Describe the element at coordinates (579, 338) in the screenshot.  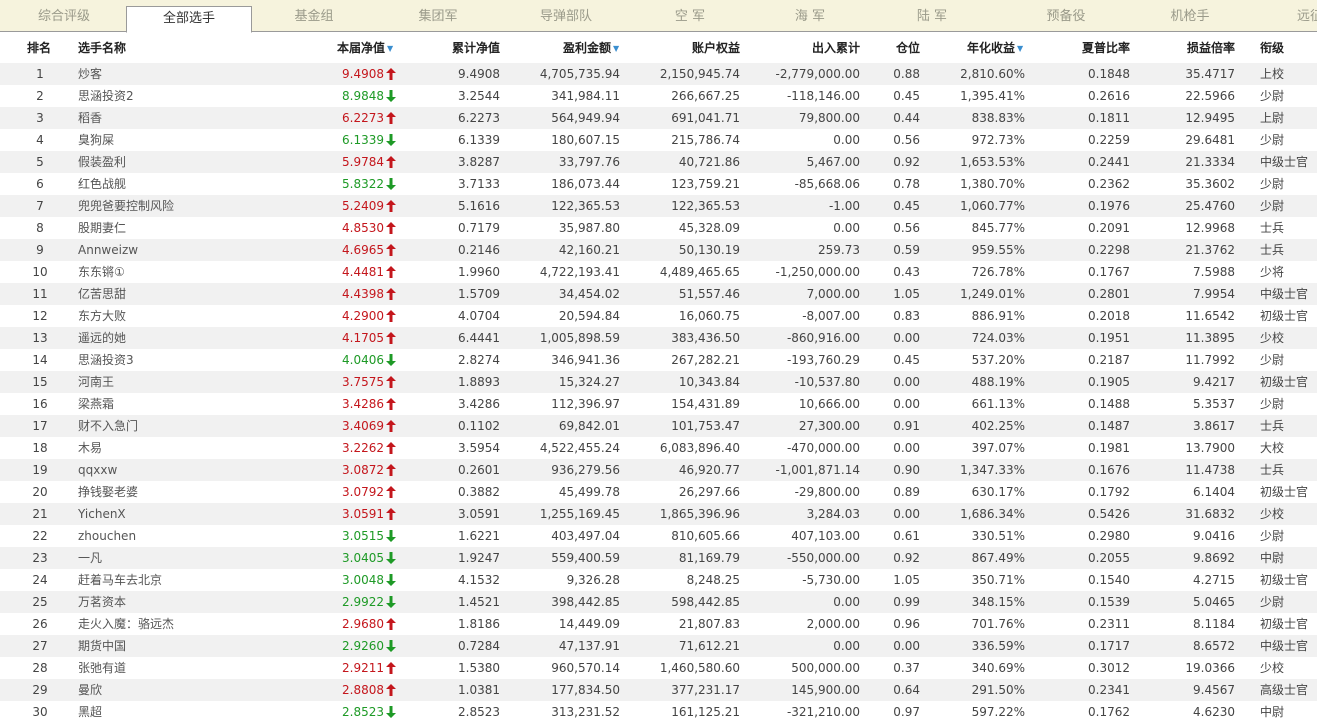
I see `profit-cell: 1,005,898.59` at that location.